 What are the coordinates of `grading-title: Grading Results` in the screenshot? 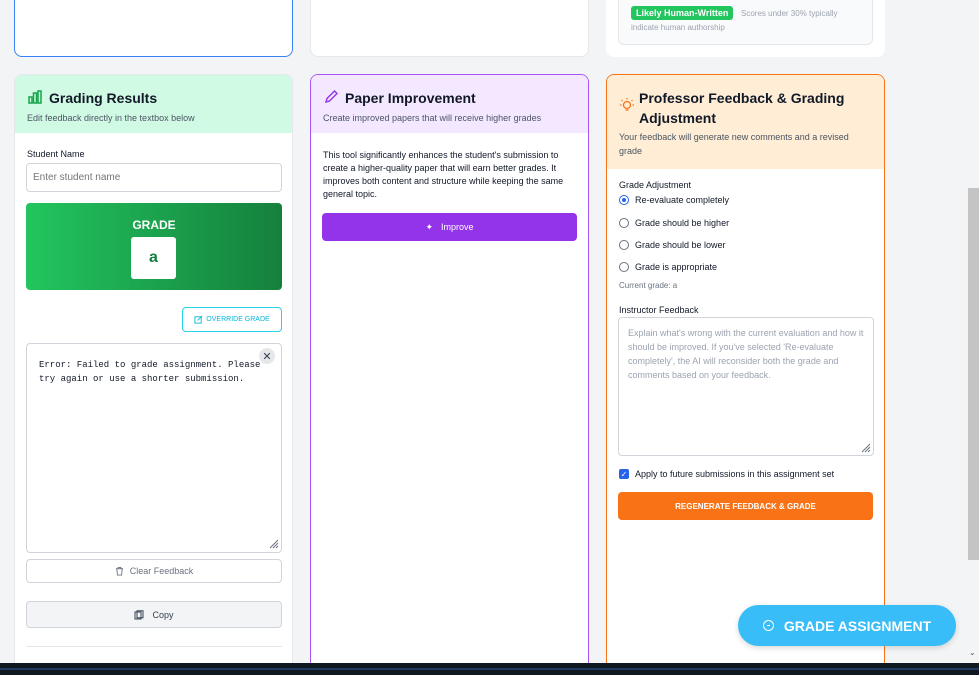 It's located at (103, 98).